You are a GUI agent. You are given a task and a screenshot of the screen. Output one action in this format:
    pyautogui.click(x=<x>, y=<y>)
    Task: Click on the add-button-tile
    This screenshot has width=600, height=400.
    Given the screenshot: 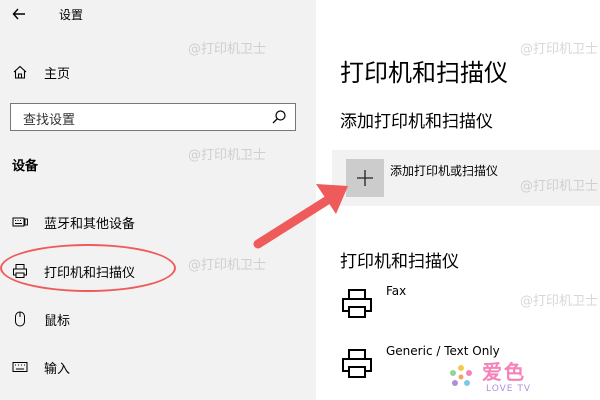 What is the action you would take?
    pyautogui.click(x=365, y=178)
    